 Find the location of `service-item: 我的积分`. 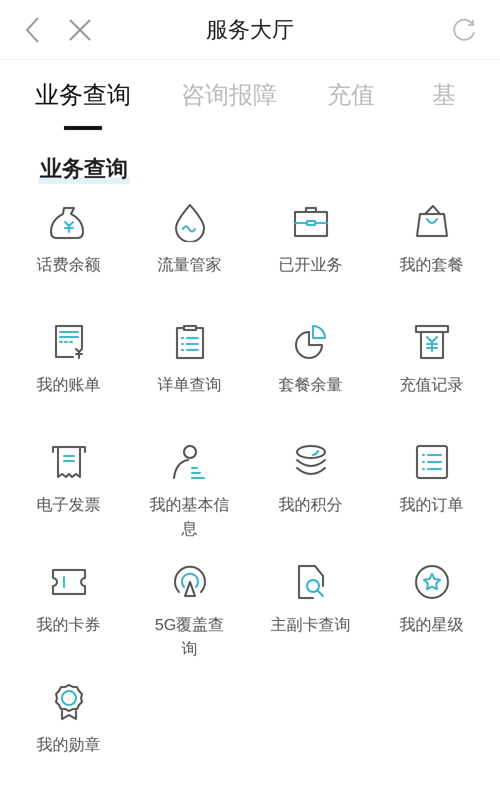

service-item: 我的积分 is located at coordinates (310, 480).